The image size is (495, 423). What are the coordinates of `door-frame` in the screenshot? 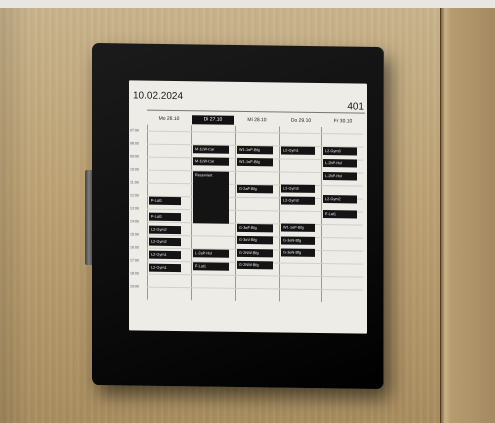 It's located at (467, 215).